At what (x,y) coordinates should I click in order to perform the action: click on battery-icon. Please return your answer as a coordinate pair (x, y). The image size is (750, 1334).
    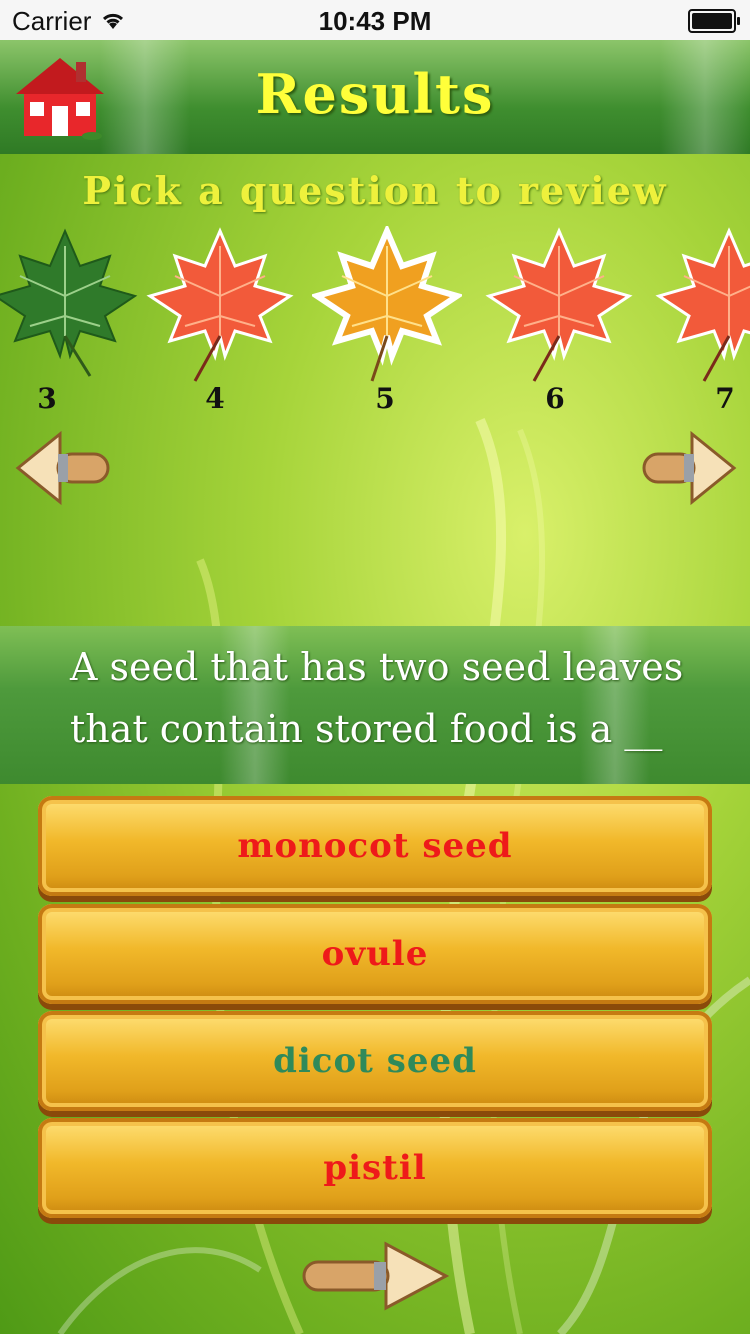
    Looking at the image, I should click on (714, 21).